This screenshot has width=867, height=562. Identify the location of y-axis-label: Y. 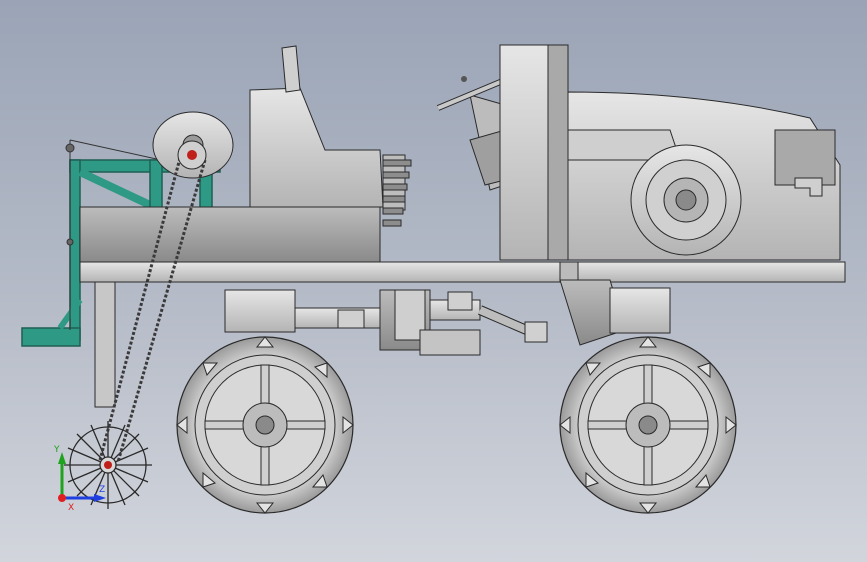
(56, 450).